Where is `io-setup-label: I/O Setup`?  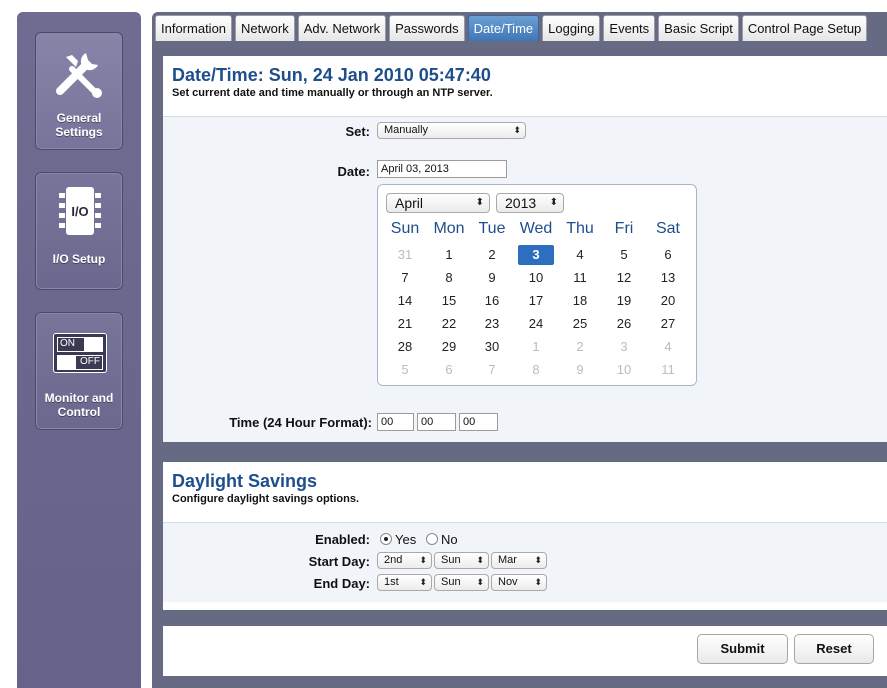 io-setup-label: I/O Setup is located at coordinates (79, 259).